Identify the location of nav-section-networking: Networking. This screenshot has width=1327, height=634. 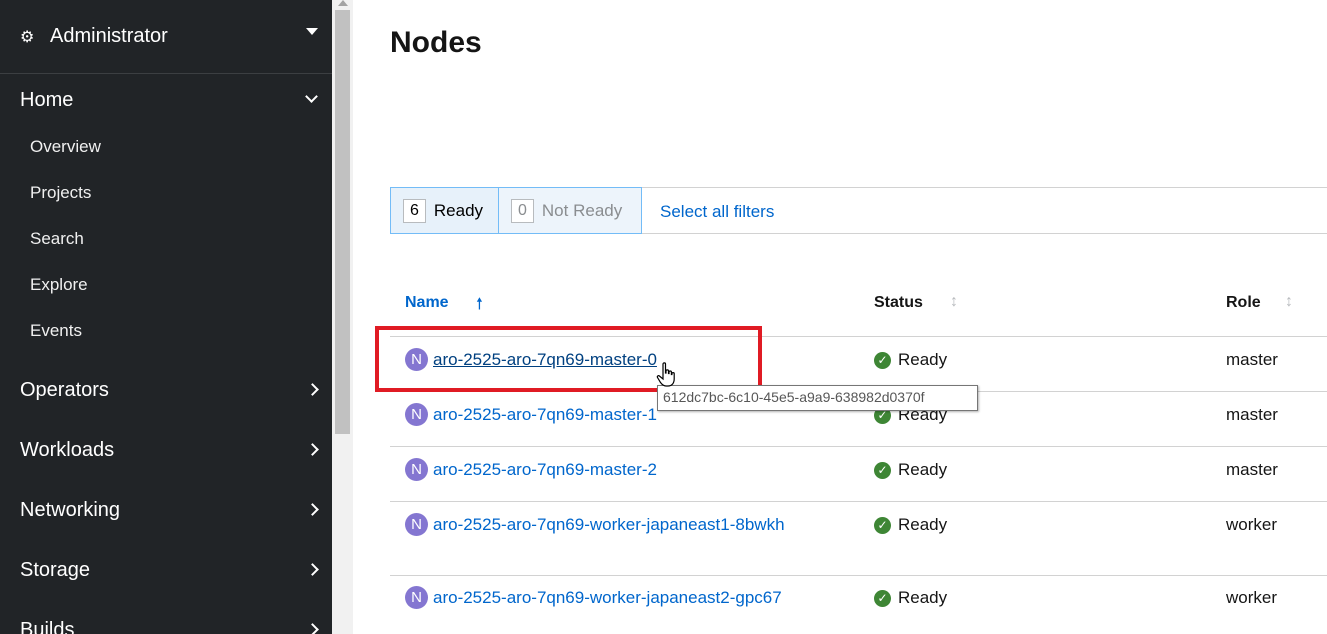
(166, 510).